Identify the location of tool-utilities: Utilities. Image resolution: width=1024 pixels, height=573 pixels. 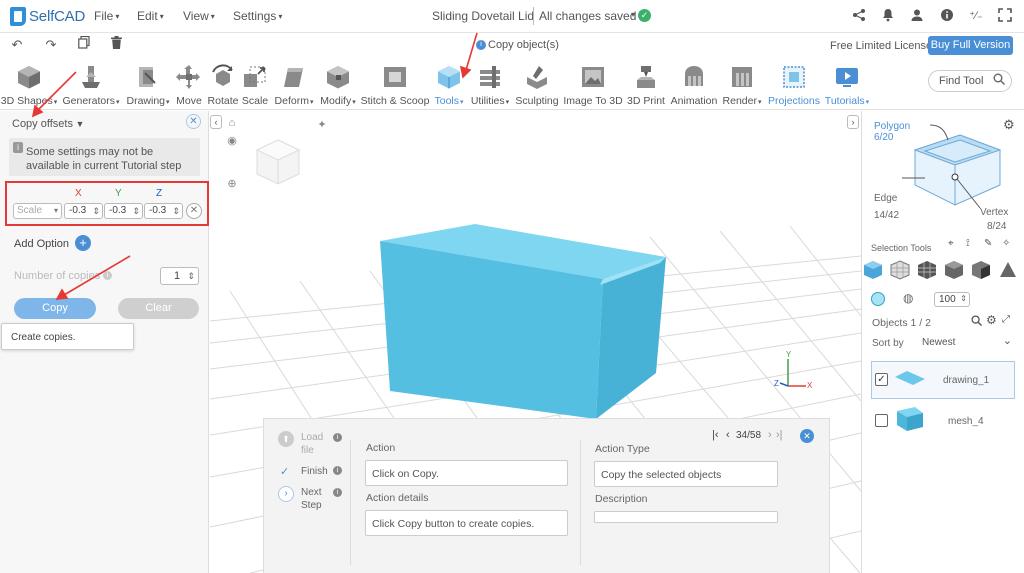
(490, 84).